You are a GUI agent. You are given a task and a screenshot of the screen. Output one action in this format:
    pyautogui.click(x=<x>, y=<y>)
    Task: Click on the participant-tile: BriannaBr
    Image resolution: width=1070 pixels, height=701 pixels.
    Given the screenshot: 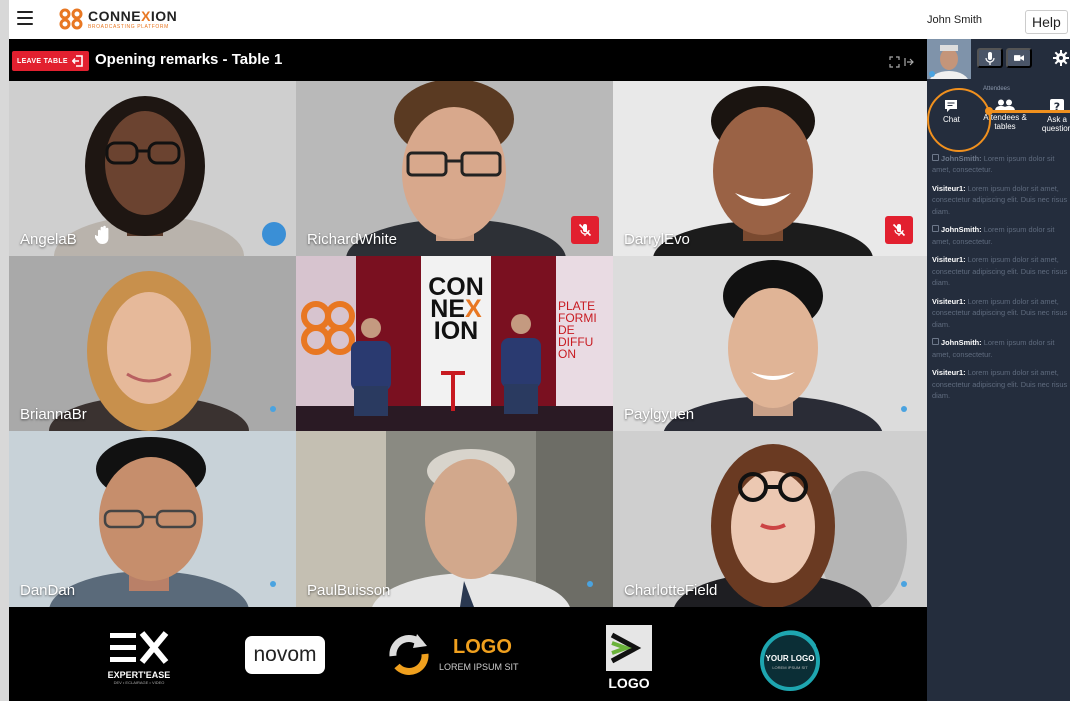 What is the action you would take?
    pyautogui.click(x=152, y=343)
    